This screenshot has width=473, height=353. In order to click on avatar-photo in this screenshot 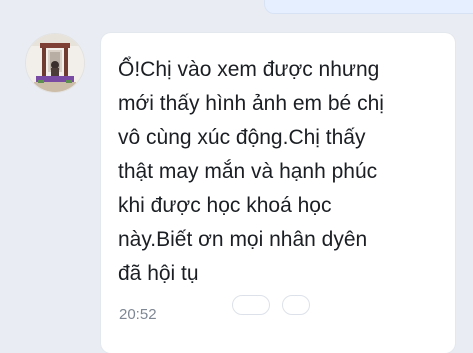, I will do `click(55, 63)`.